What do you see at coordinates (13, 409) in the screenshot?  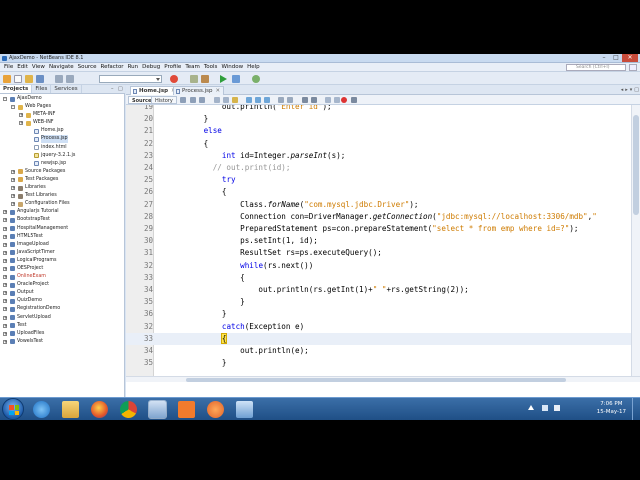 I see `start-button` at bounding box center [13, 409].